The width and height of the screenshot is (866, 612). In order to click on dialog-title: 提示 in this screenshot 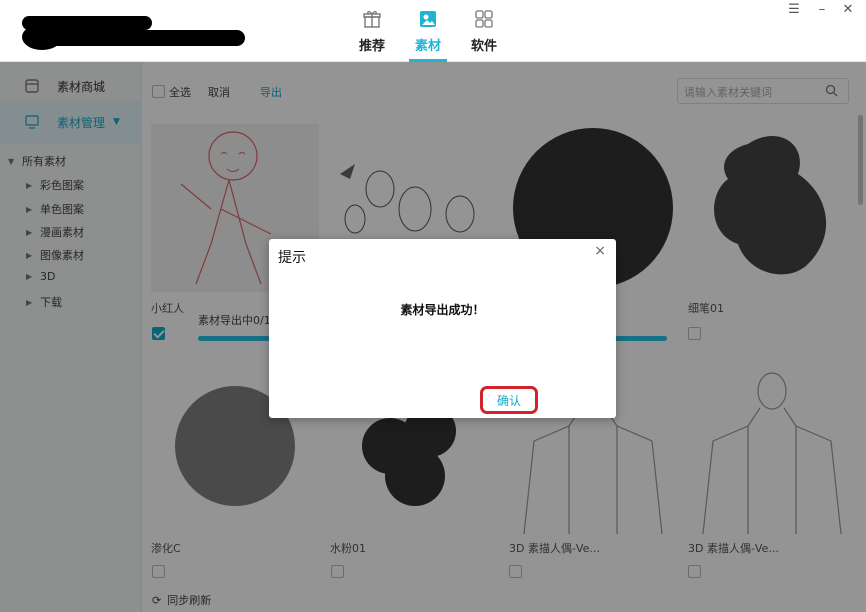, I will do `click(292, 258)`.